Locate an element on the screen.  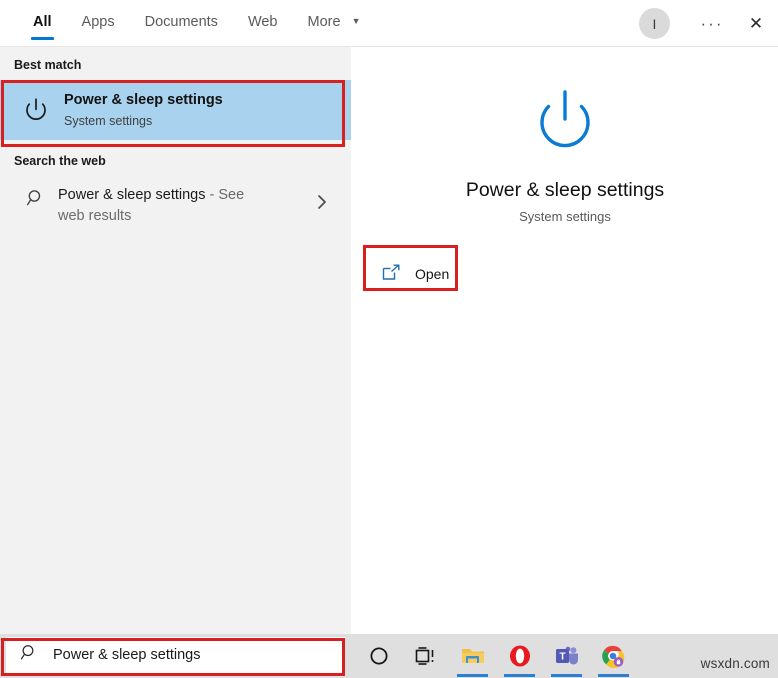
window-controls: I ··· ✕ is located at coordinates (708, 23).